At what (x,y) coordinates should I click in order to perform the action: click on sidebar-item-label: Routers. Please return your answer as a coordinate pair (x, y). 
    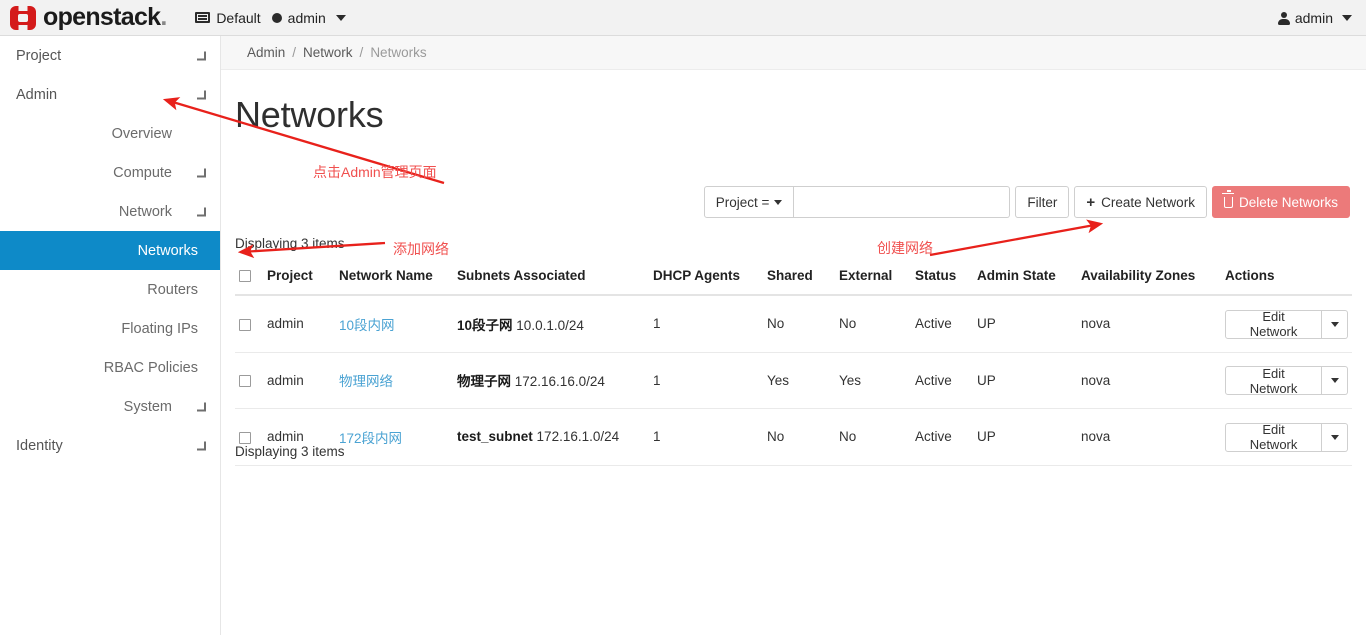
    Looking at the image, I should click on (172, 289).